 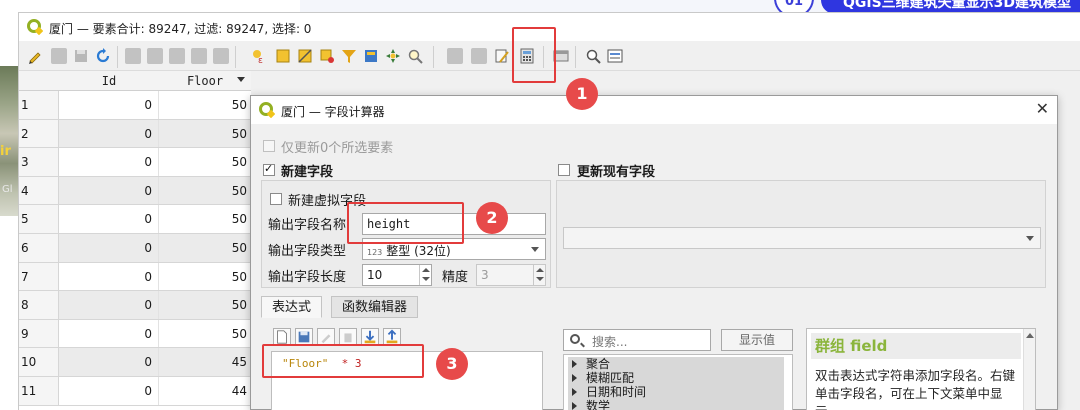 What do you see at coordinates (371, 56) in the screenshot?
I see `move-selection-to-top-icon` at bounding box center [371, 56].